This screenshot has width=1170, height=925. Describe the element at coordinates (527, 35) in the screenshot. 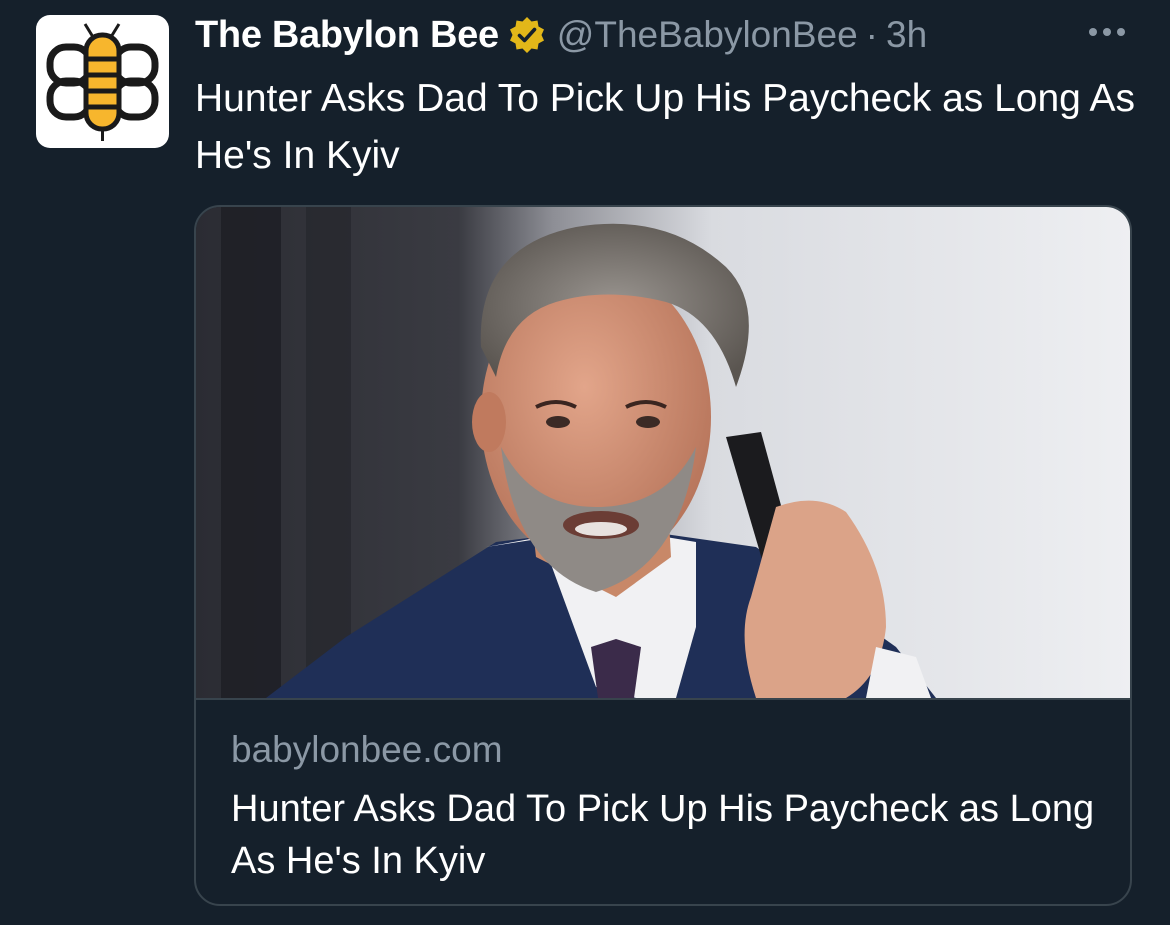

I see `verified-badge-icon` at that location.